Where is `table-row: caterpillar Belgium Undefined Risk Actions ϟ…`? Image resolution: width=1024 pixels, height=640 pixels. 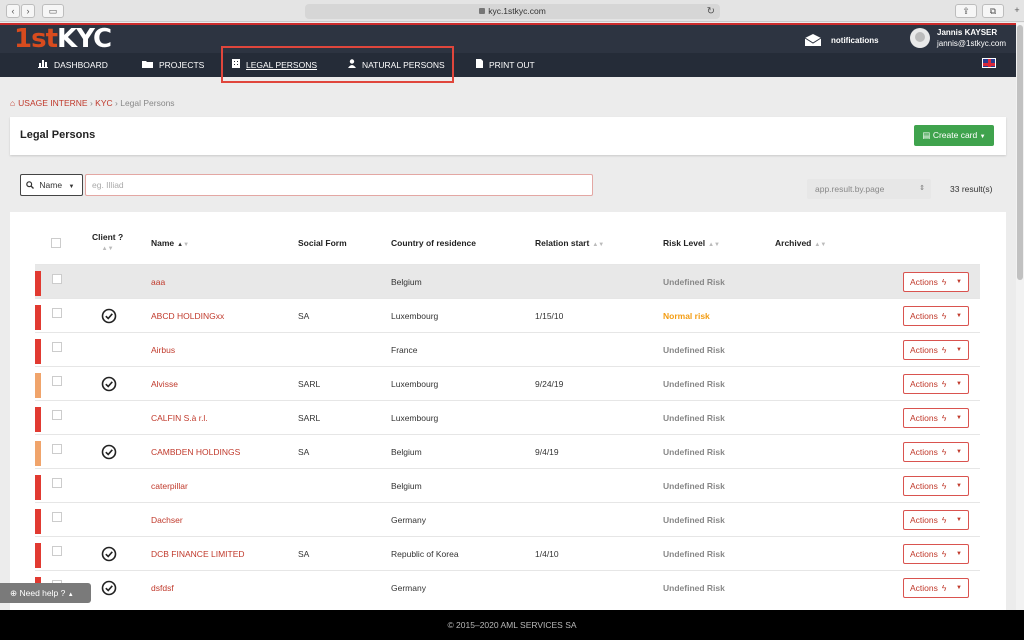
table-row: caterpillar Belgium Undefined Risk Actions ϟ… is located at coordinates (507, 485).